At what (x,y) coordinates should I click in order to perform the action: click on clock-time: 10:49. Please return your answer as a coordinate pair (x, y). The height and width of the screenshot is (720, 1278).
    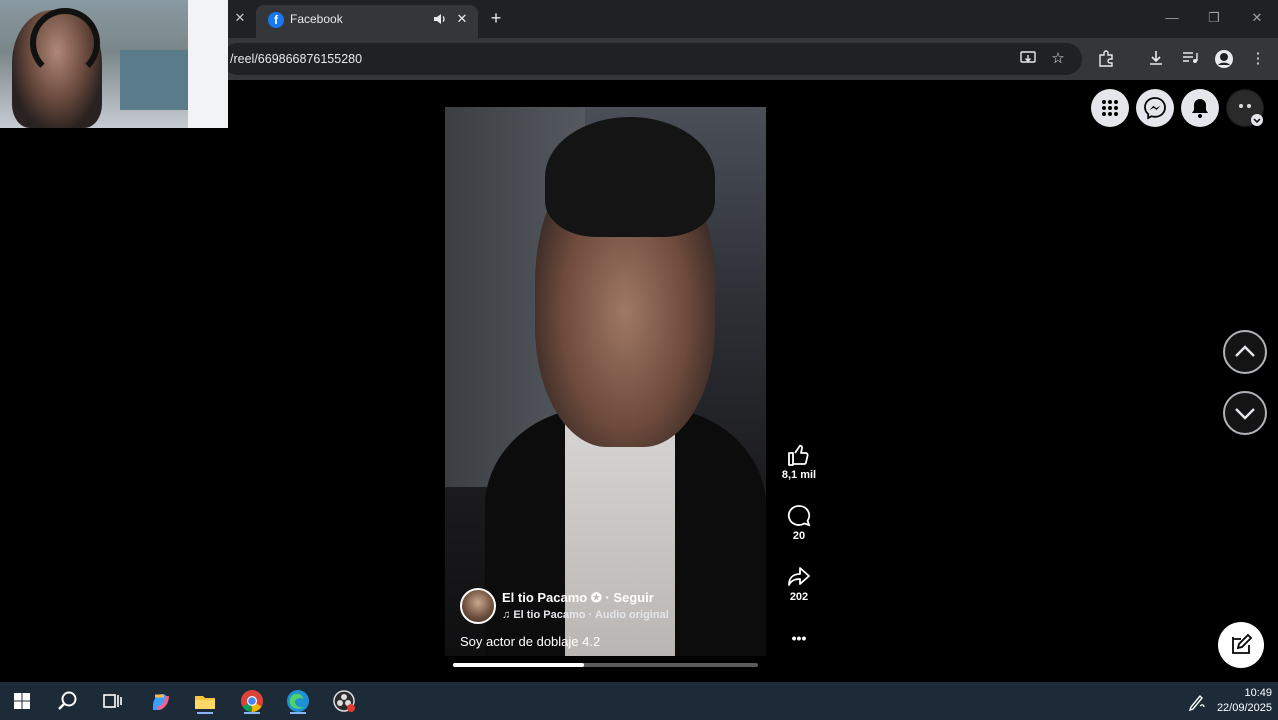
    Looking at the image, I should click on (1258, 693).